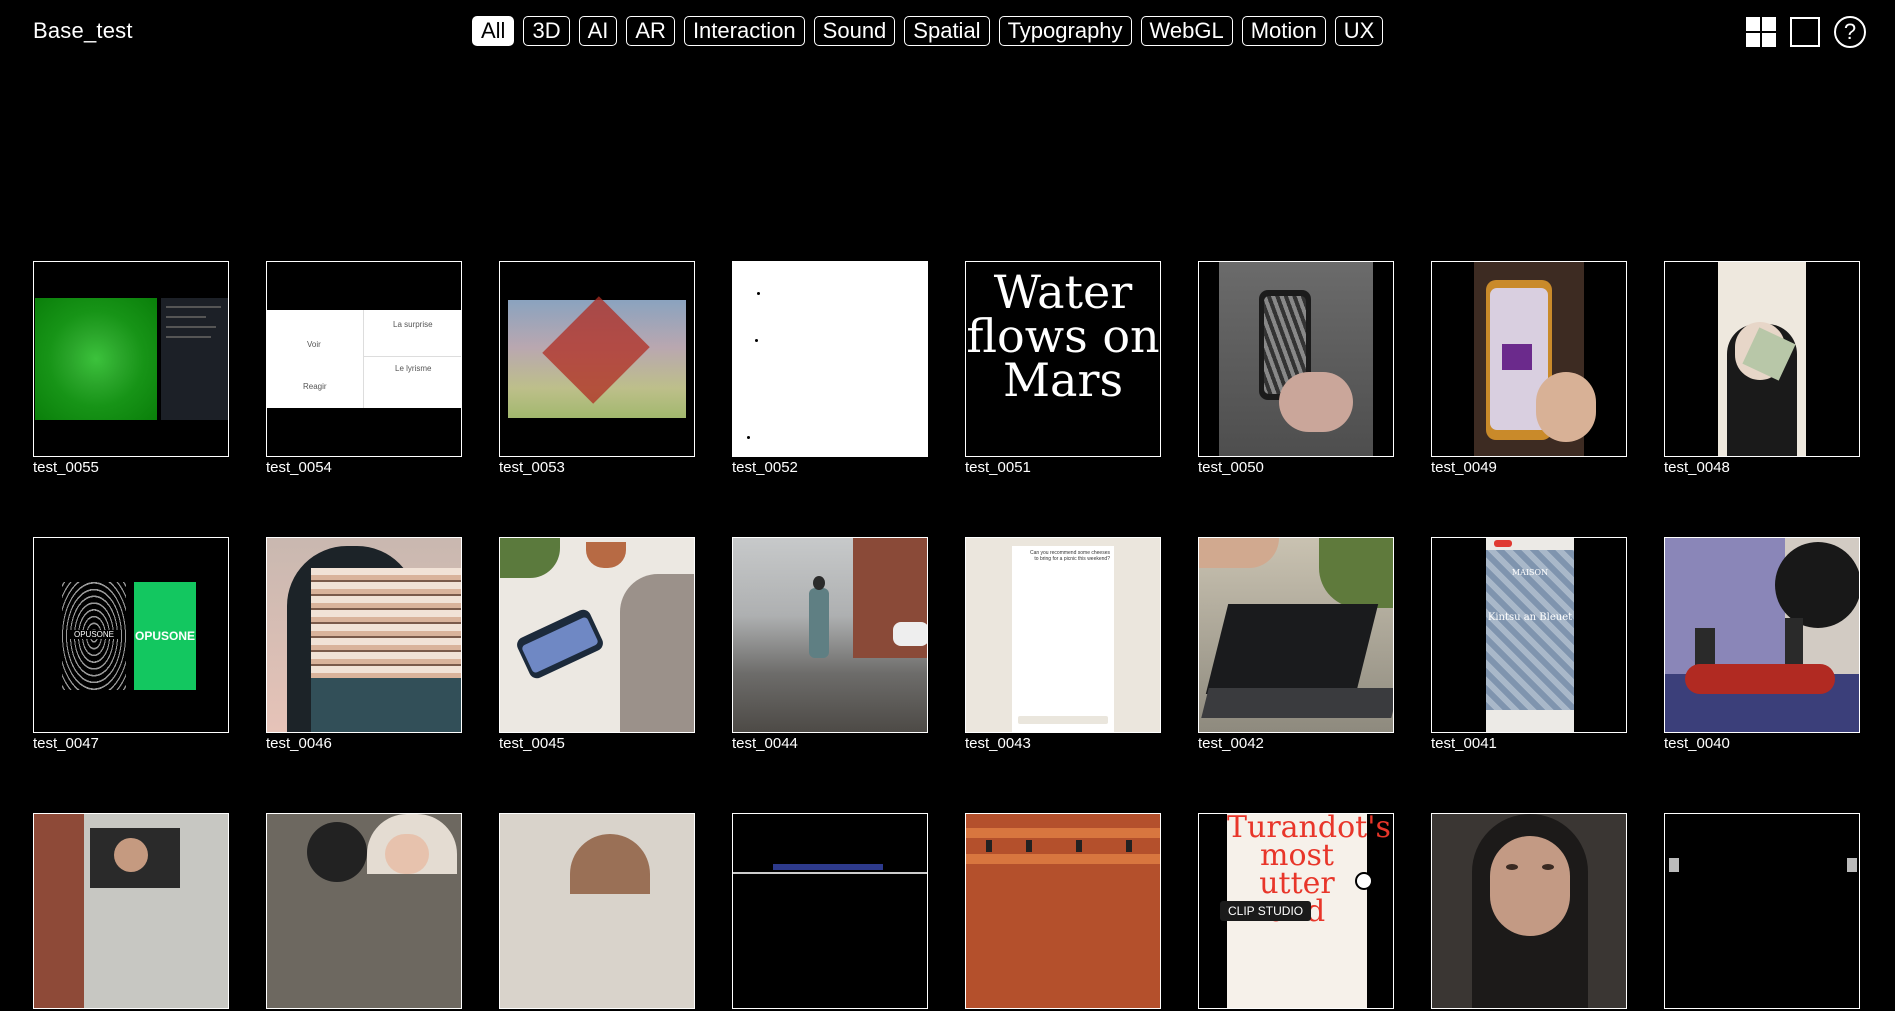 This screenshot has width=1895, height=1011. I want to click on filter-interaction: Interaction, so click(744, 31).